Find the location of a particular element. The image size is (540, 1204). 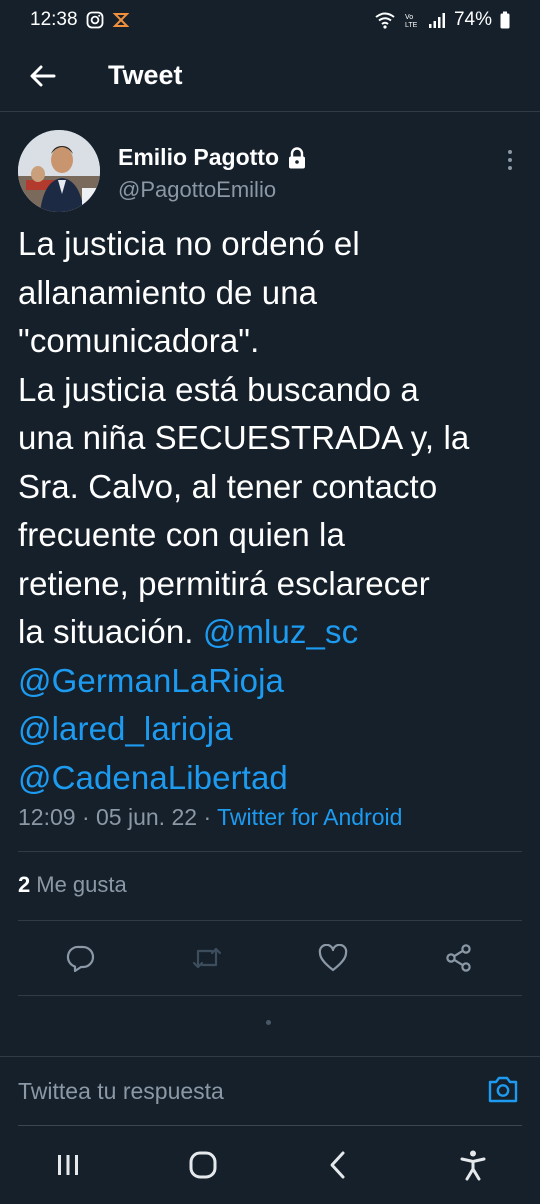

status-bar: 12:38 Vo LTE 74% is located at coordinates (270, 20).